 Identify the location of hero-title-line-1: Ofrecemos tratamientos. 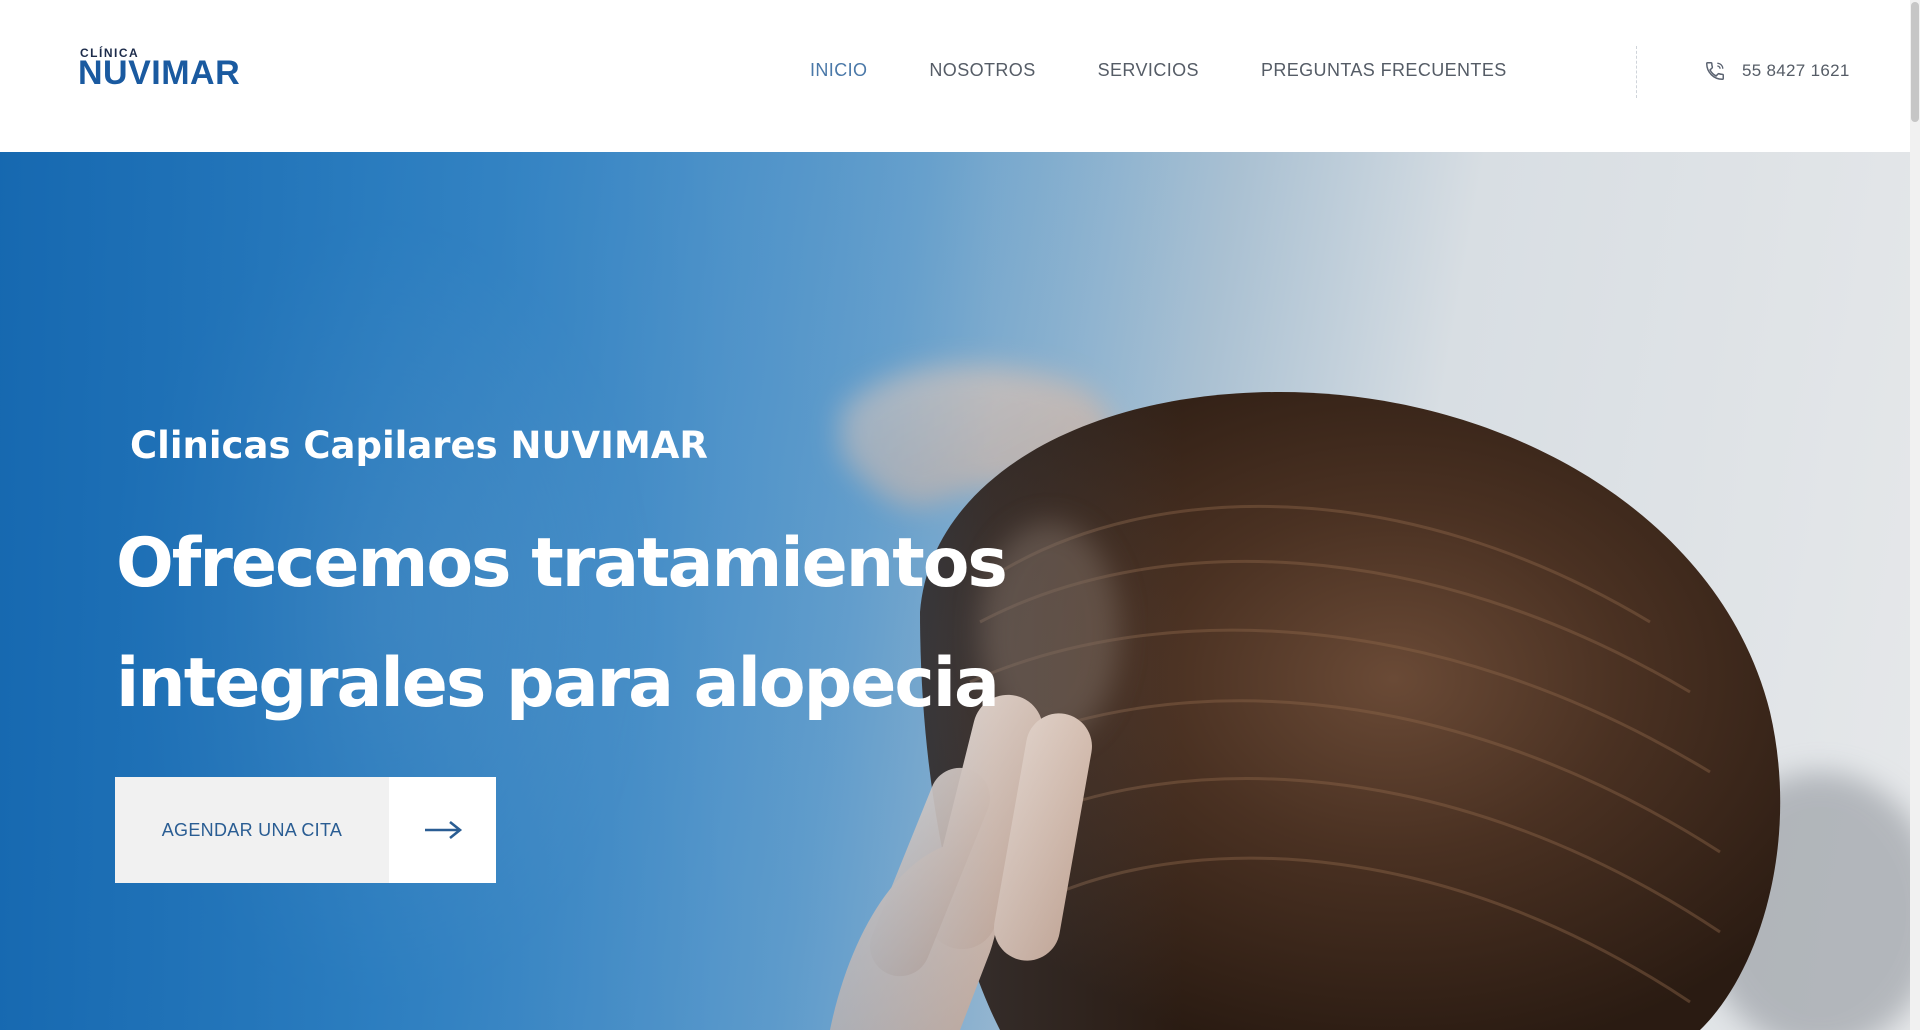
(562, 563).